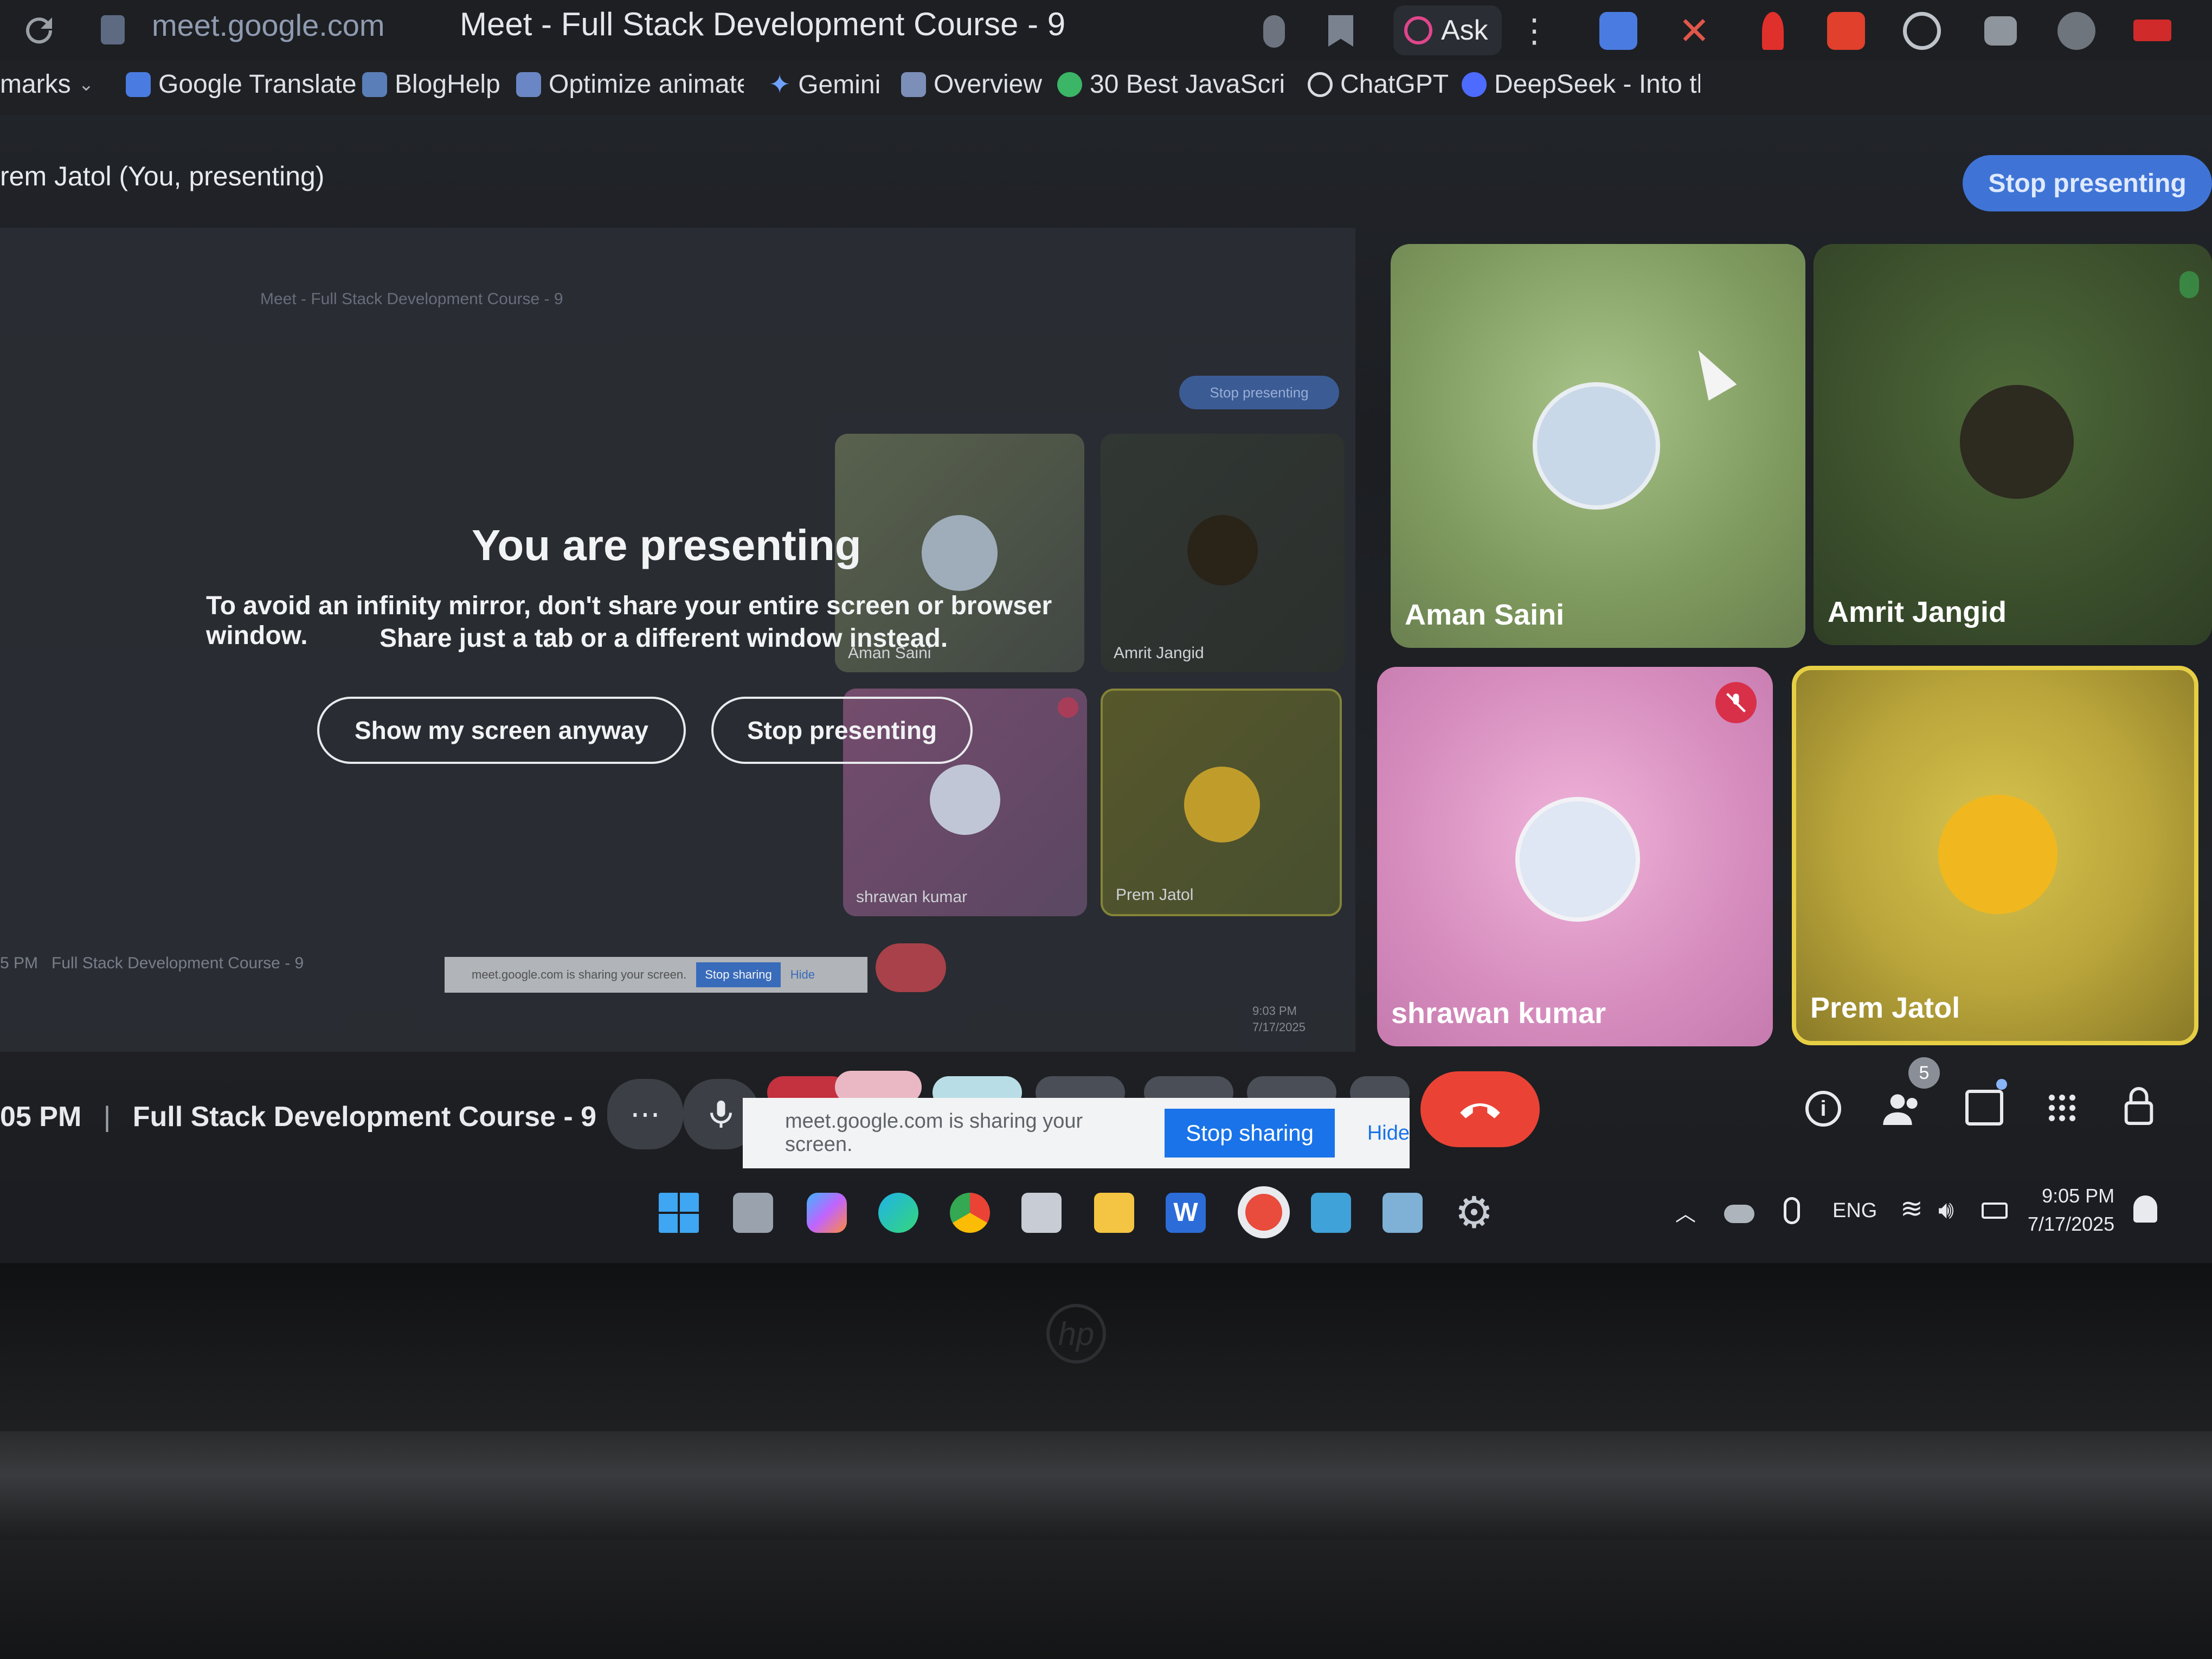  I want to click on chevron-down-icon: ⌄, so click(86, 84).